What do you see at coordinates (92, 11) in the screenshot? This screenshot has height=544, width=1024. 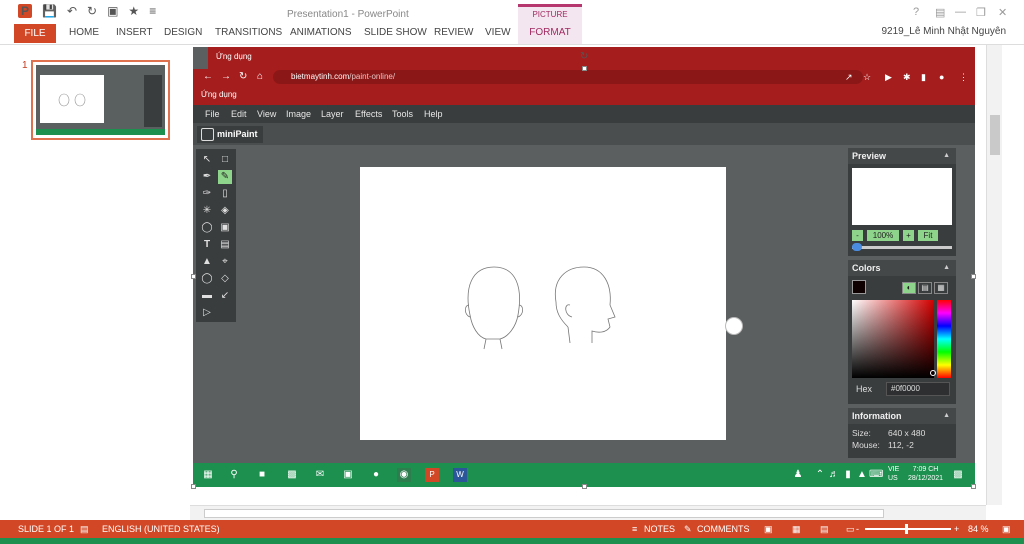 I see `redo-icon: ↻` at bounding box center [92, 11].